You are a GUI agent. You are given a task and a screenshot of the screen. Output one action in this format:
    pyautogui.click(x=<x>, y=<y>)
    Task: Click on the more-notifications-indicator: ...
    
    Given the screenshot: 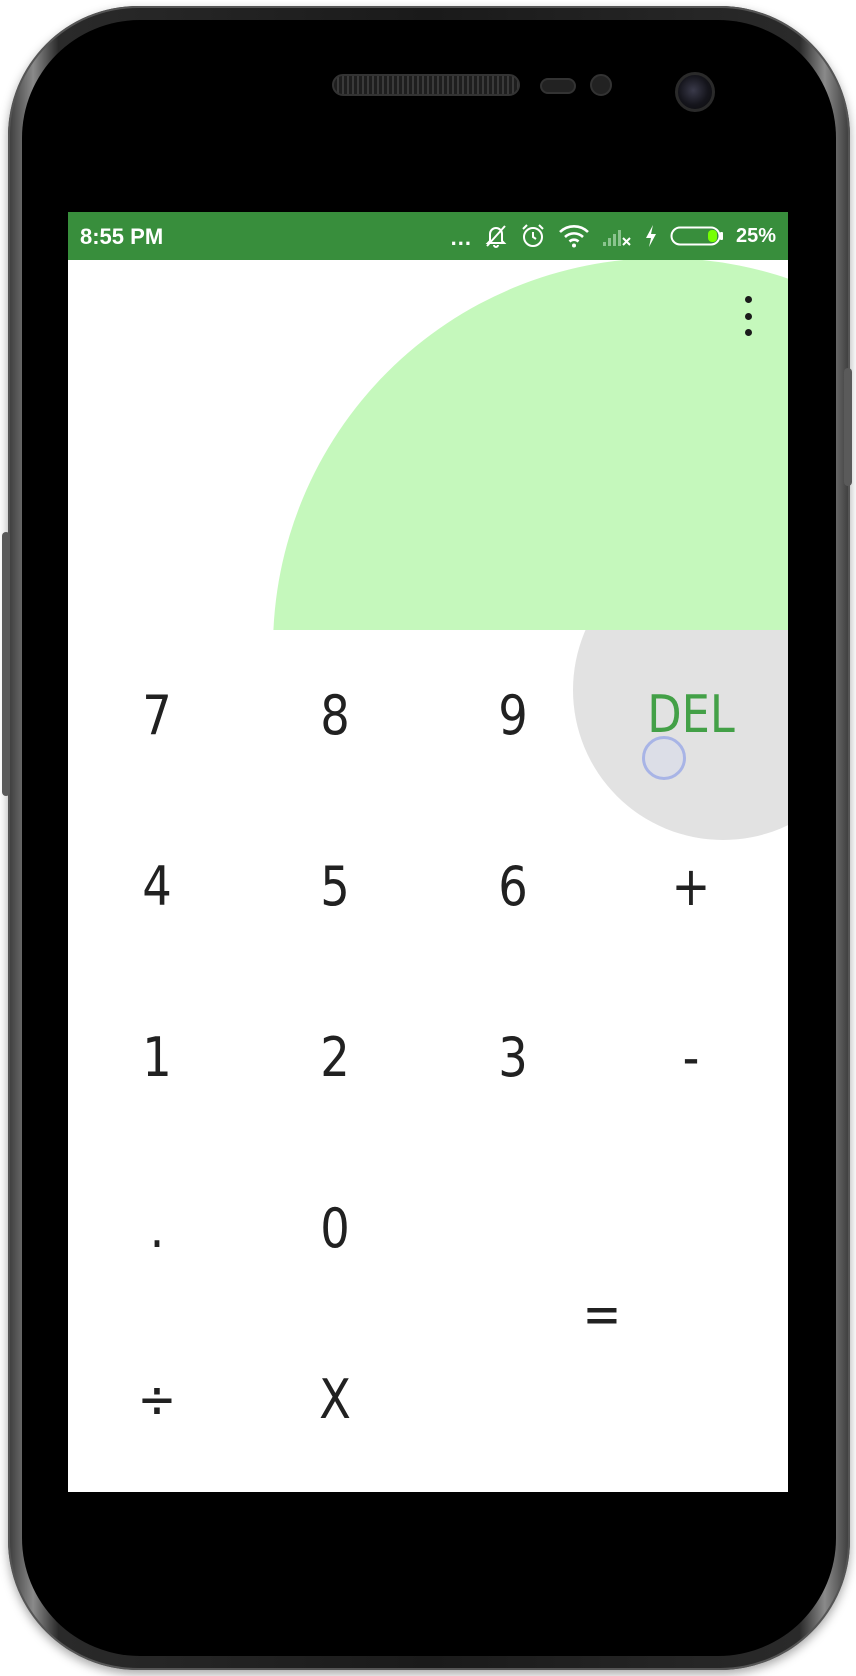 What is the action you would take?
    pyautogui.click(x=461, y=237)
    